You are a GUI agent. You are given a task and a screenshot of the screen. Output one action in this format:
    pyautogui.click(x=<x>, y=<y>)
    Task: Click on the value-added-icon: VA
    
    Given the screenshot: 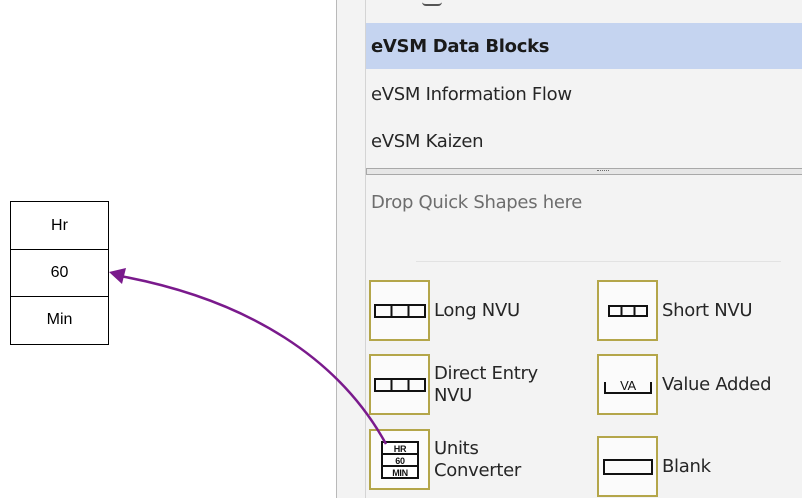 What is the action you would take?
    pyautogui.click(x=627, y=384)
    